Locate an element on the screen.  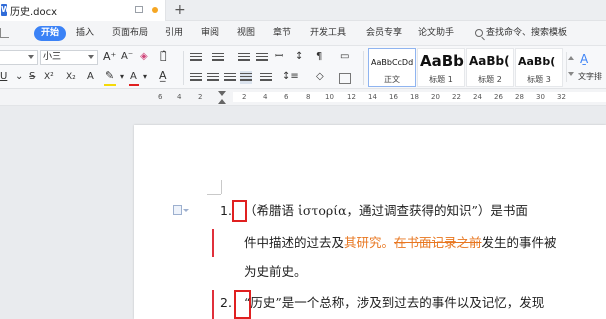
character-border-icon: A̲ is located at coordinates (163, 76).